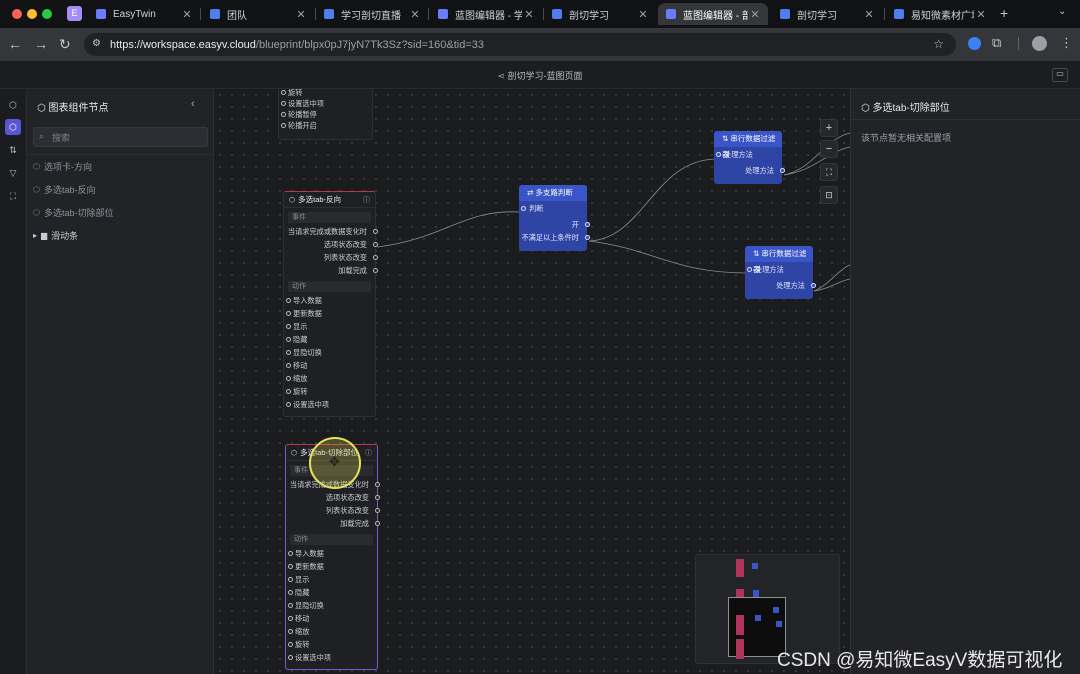  Describe the element at coordinates (36, 212) in the screenshot. I see `hexagon-icon: ⬡` at that location.